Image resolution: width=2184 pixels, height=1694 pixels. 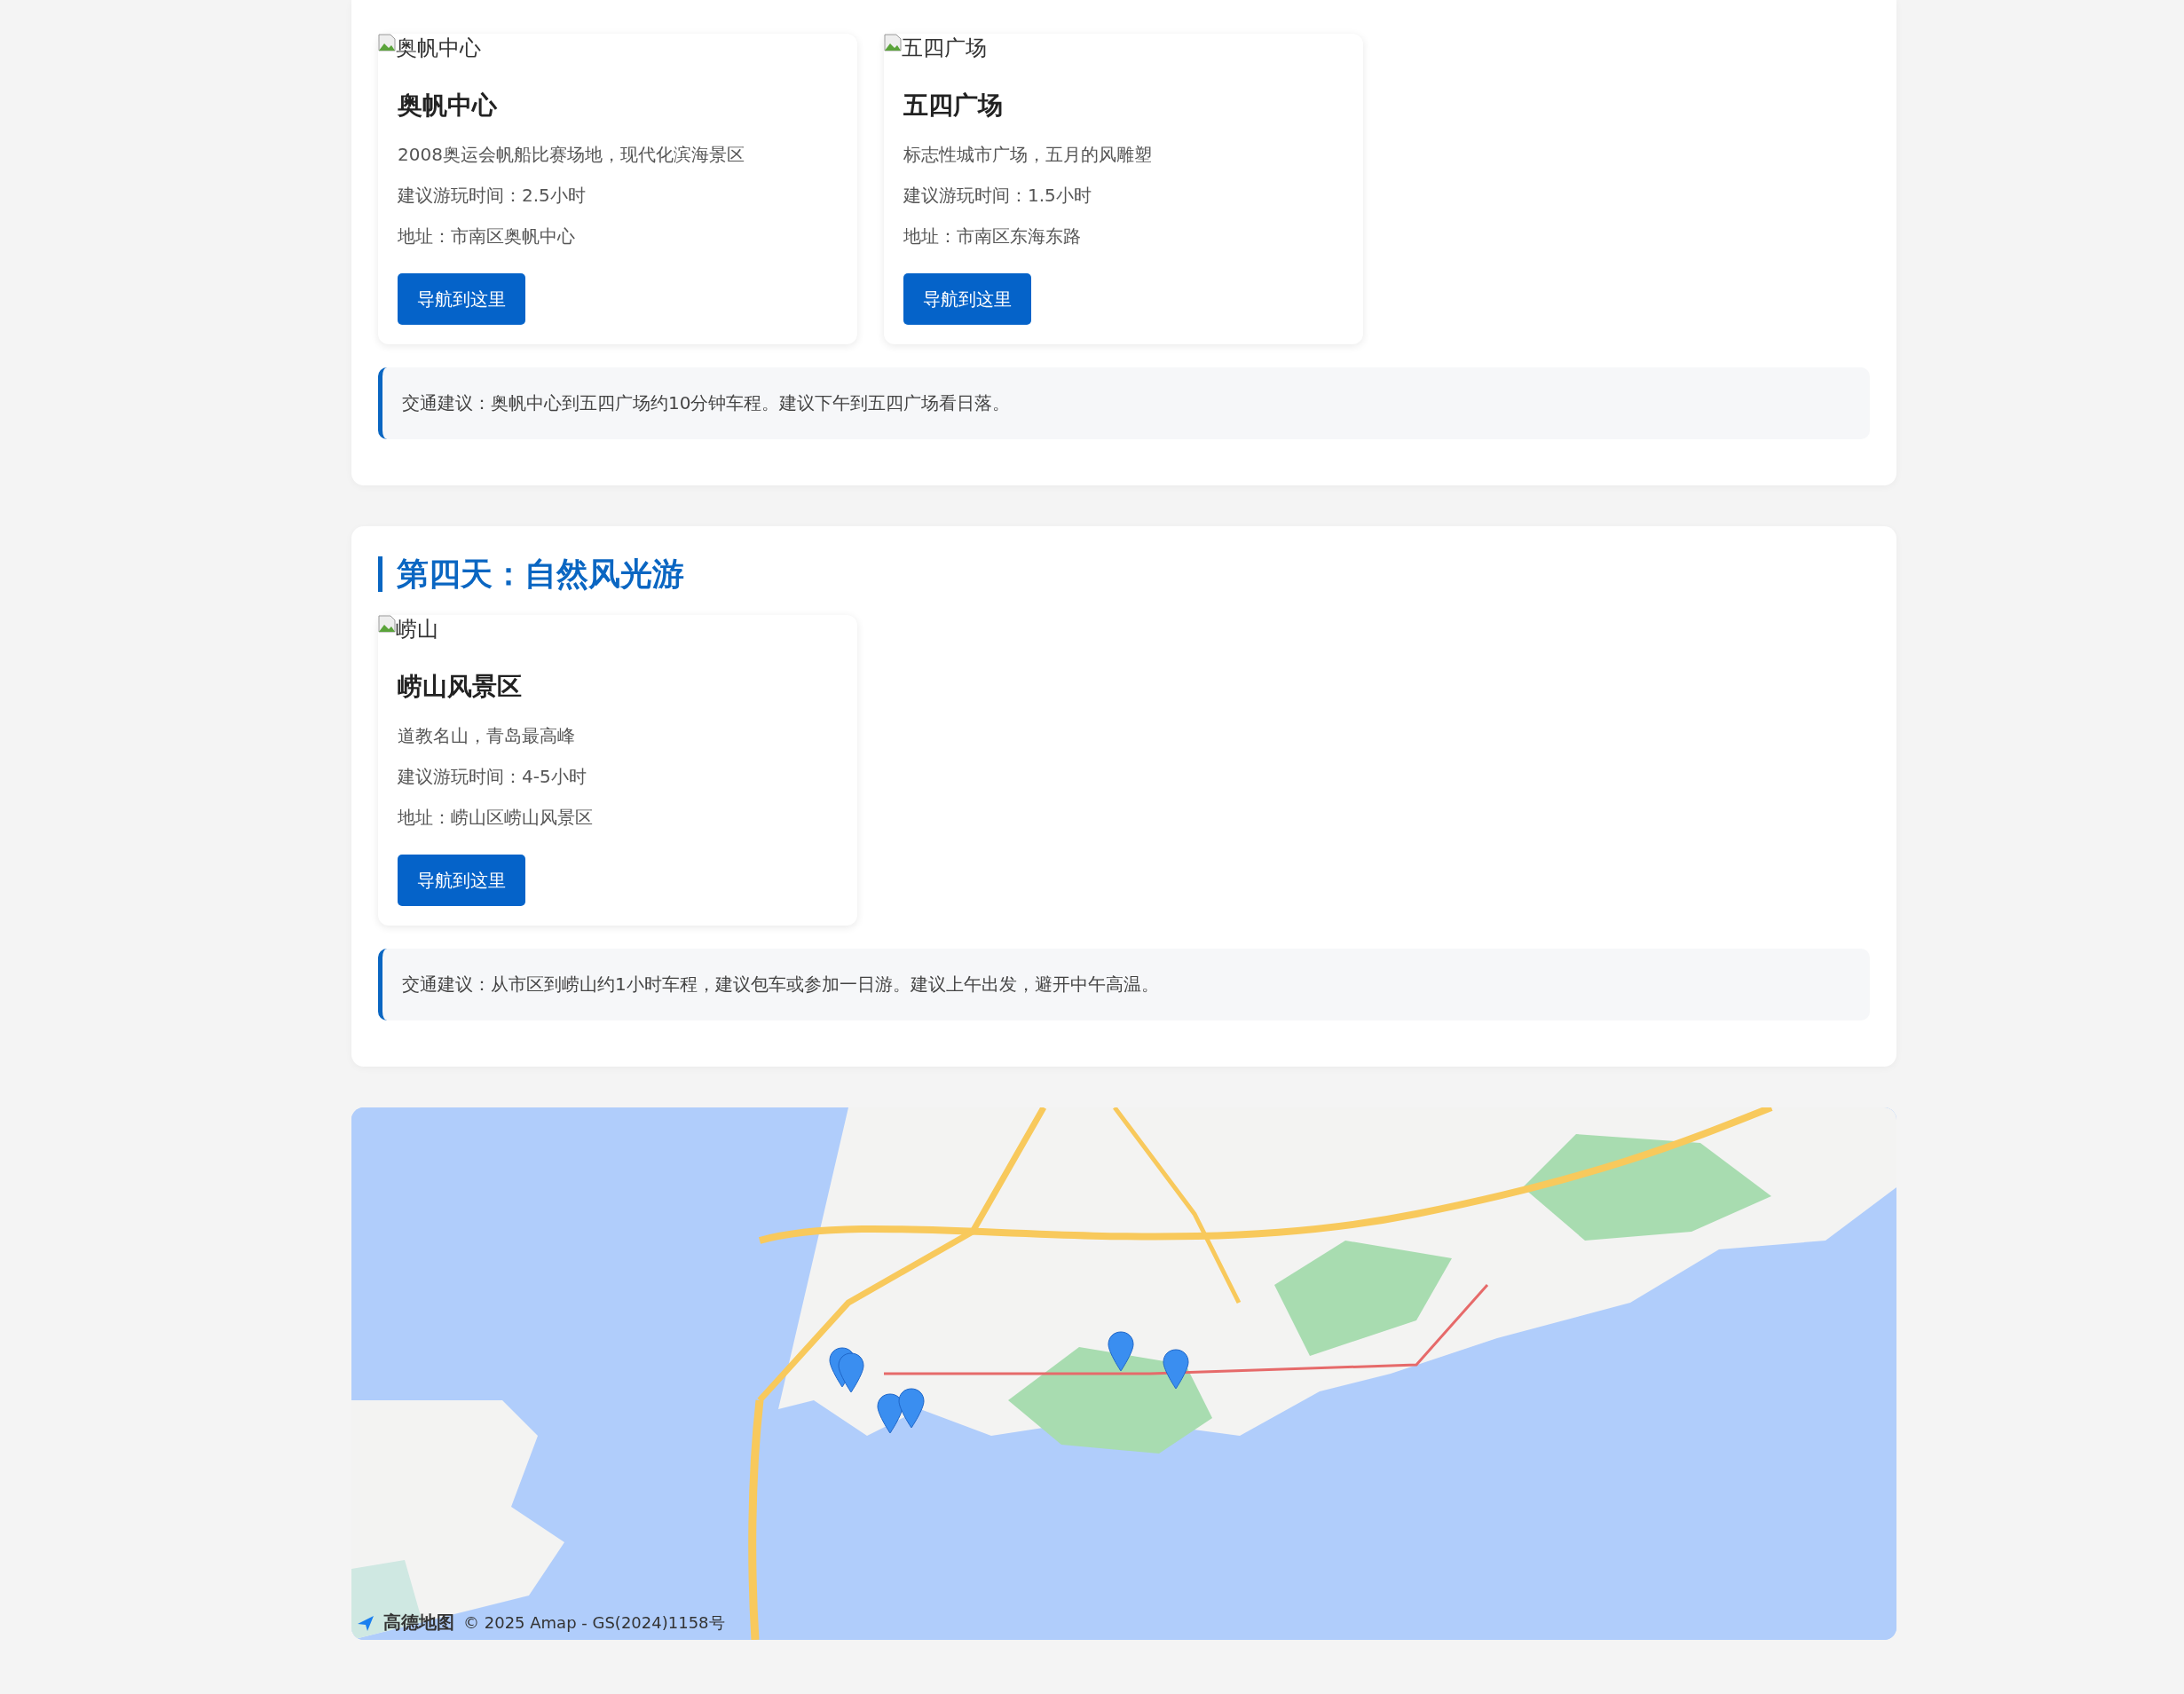 I want to click on attraction-name: 五四广场, so click(x=953, y=106).